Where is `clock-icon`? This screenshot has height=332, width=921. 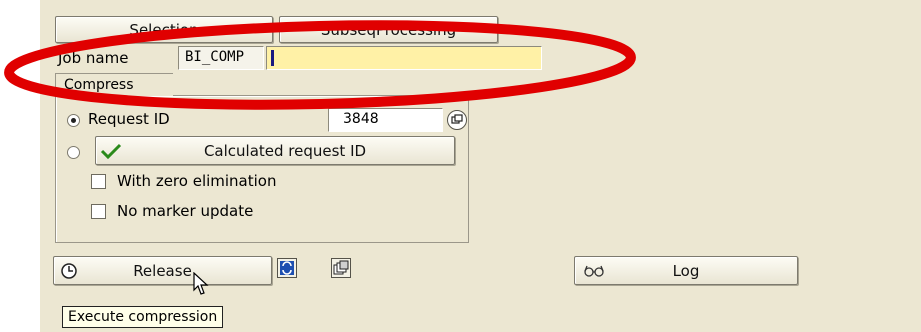
clock-icon is located at coordinates (69, 271).